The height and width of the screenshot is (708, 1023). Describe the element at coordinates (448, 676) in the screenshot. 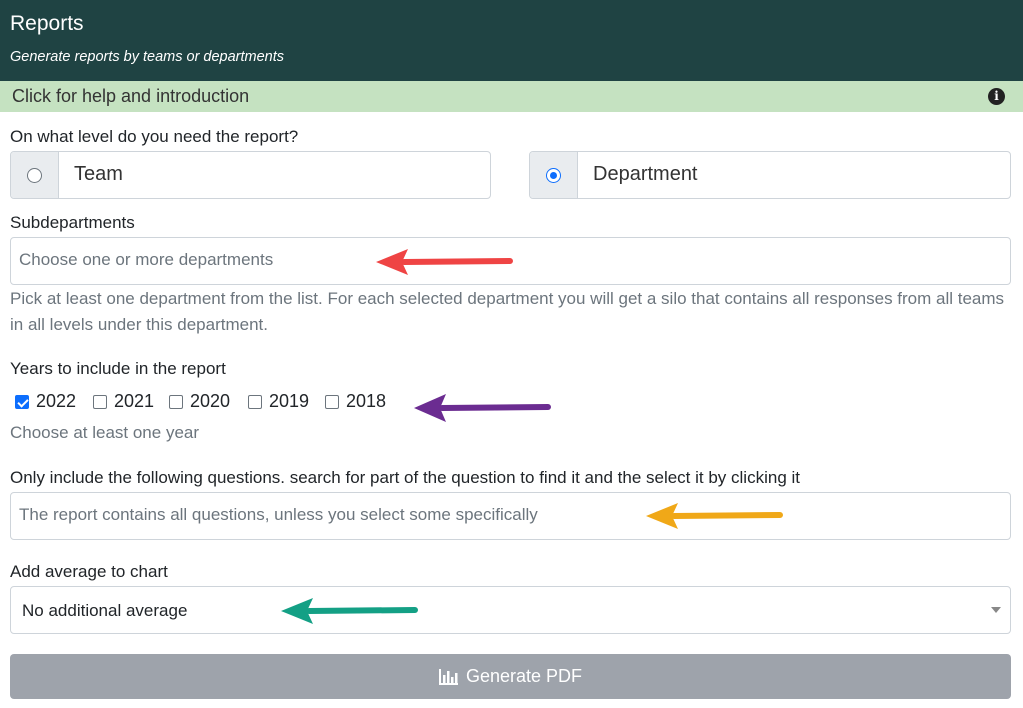

I see `bar-chart-icon` at that location.